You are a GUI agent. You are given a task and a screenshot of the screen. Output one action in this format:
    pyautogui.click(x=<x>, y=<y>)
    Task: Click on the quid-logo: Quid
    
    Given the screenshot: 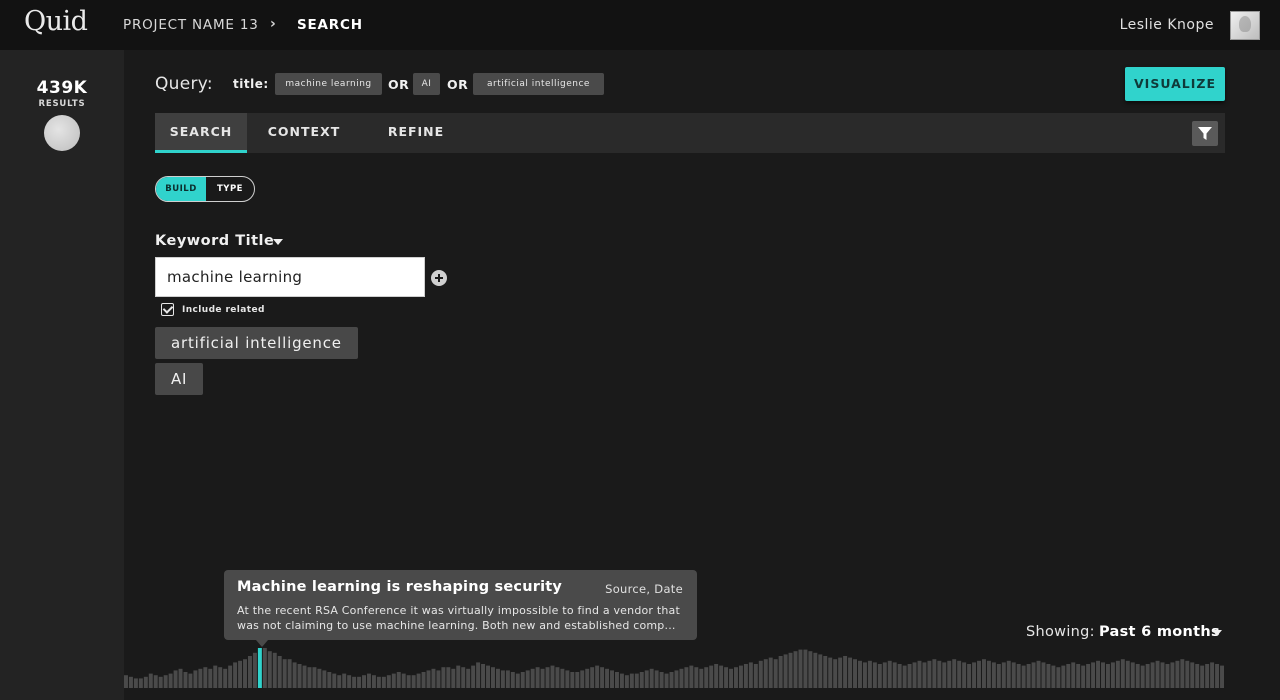 What is the action you would take?
    pyautogui.click(x=56, y=21)
    